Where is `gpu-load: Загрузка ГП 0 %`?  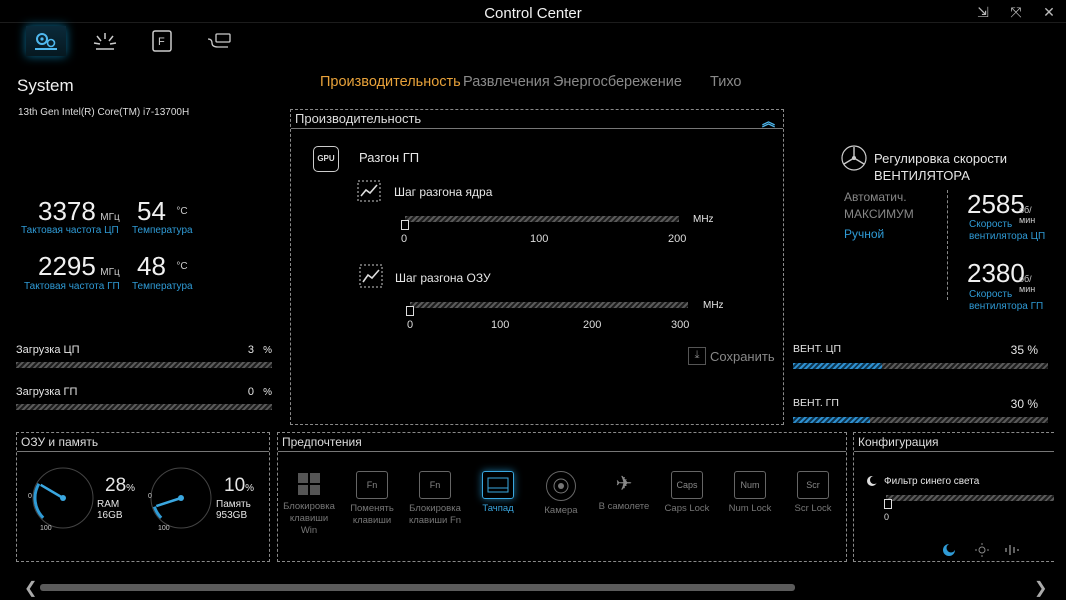
gpu-load: Загрузка ГП 0 % is located at coordinates (144, 398).